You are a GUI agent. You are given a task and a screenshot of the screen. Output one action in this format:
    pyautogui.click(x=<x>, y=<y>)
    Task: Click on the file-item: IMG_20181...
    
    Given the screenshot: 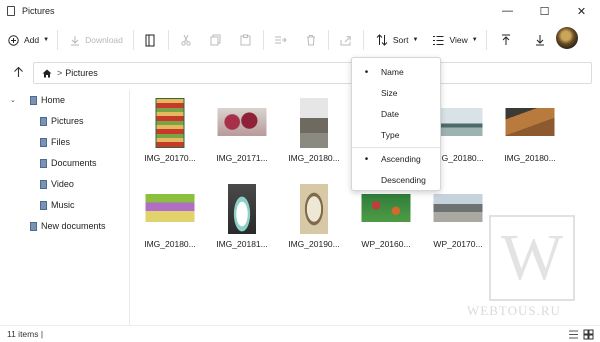 What is the action you would take?
    pyautogui.click(x=242, y=220)
    